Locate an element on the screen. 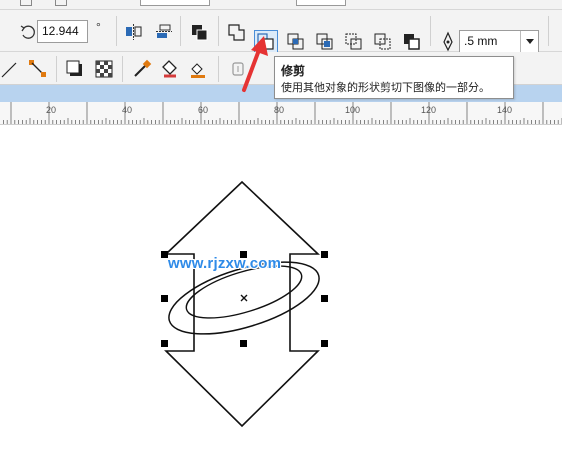 The width and height of the screenshot is (562, 461). smart-fill-icon is located at coordinates (198, 69).